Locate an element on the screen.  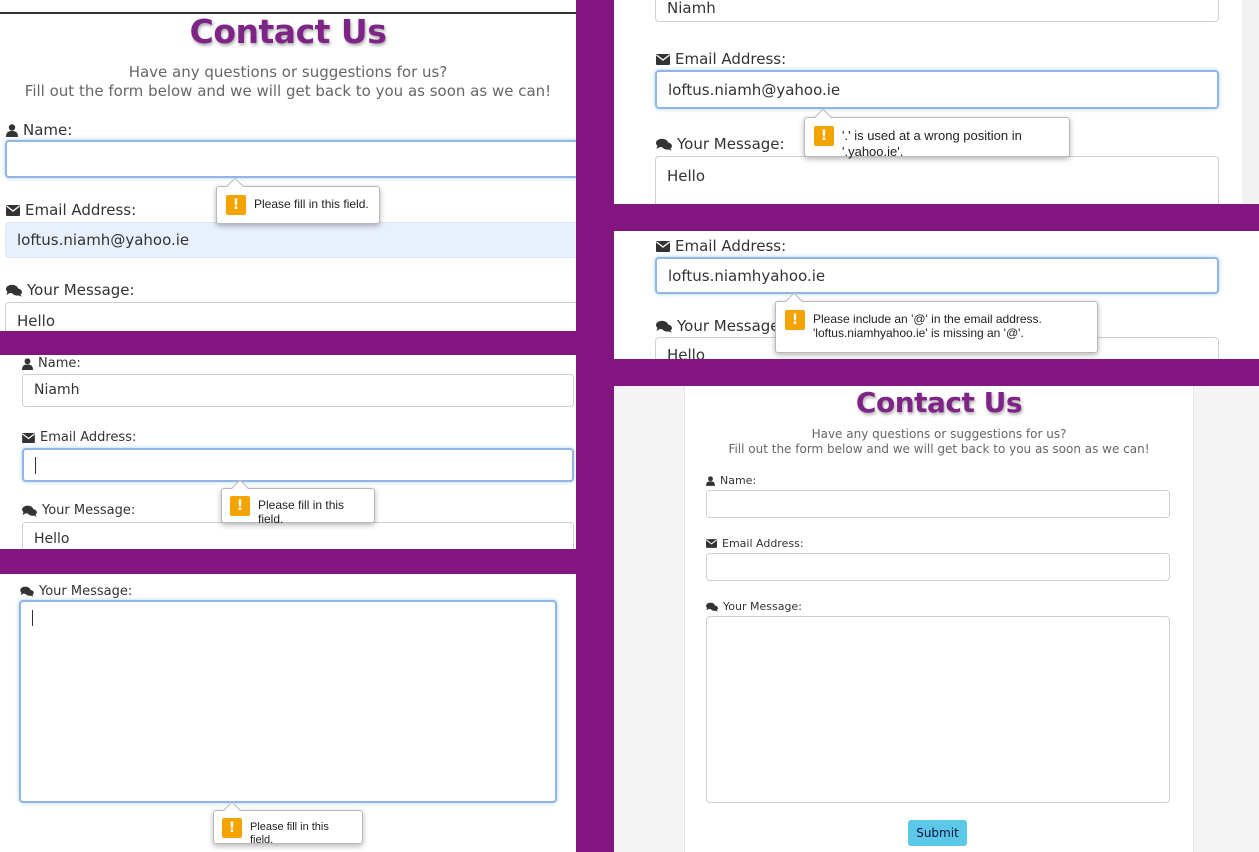
submit-button: Submit is located at coordinates (937, 833).